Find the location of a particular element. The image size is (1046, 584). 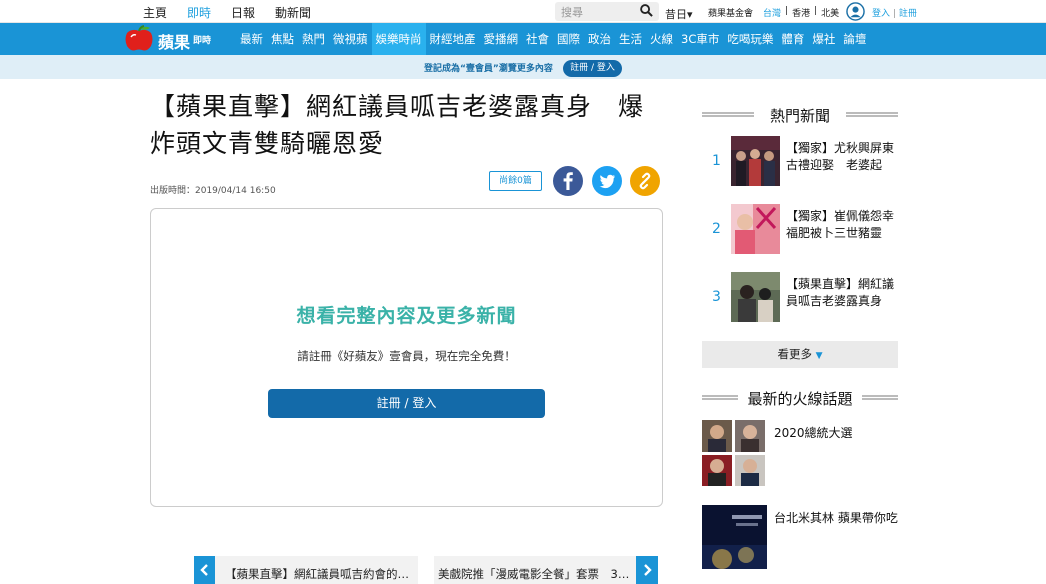

see-more-button: 看更多 ▼ is located at coordinates (800, 354).